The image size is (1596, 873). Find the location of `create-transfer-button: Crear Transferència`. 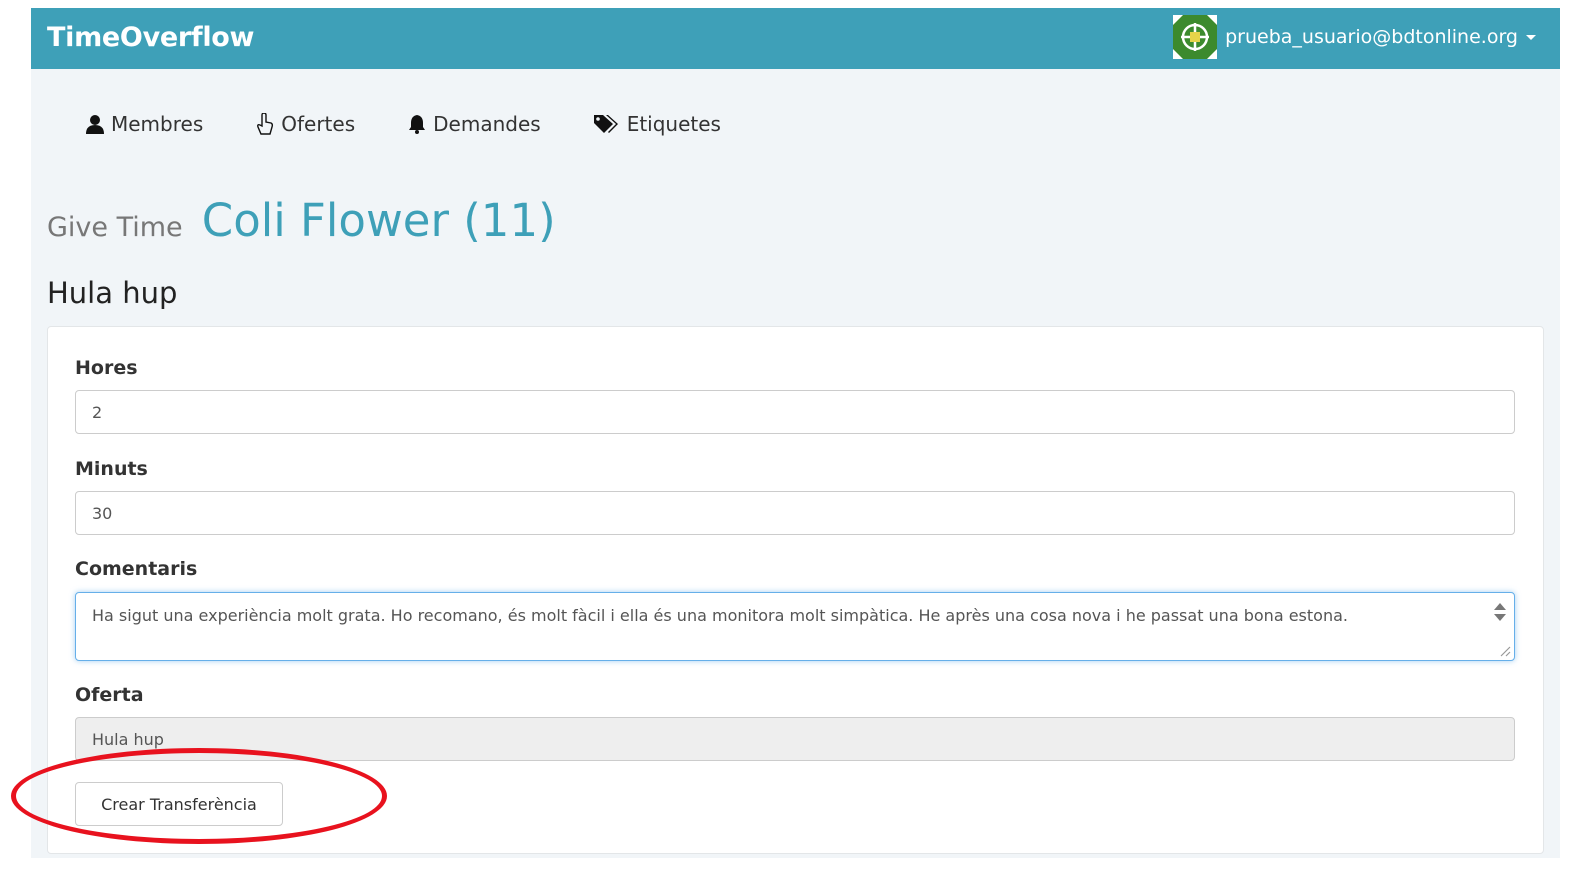

create-transfer-button: Crear Transferència is located at coordinates (179, 804).